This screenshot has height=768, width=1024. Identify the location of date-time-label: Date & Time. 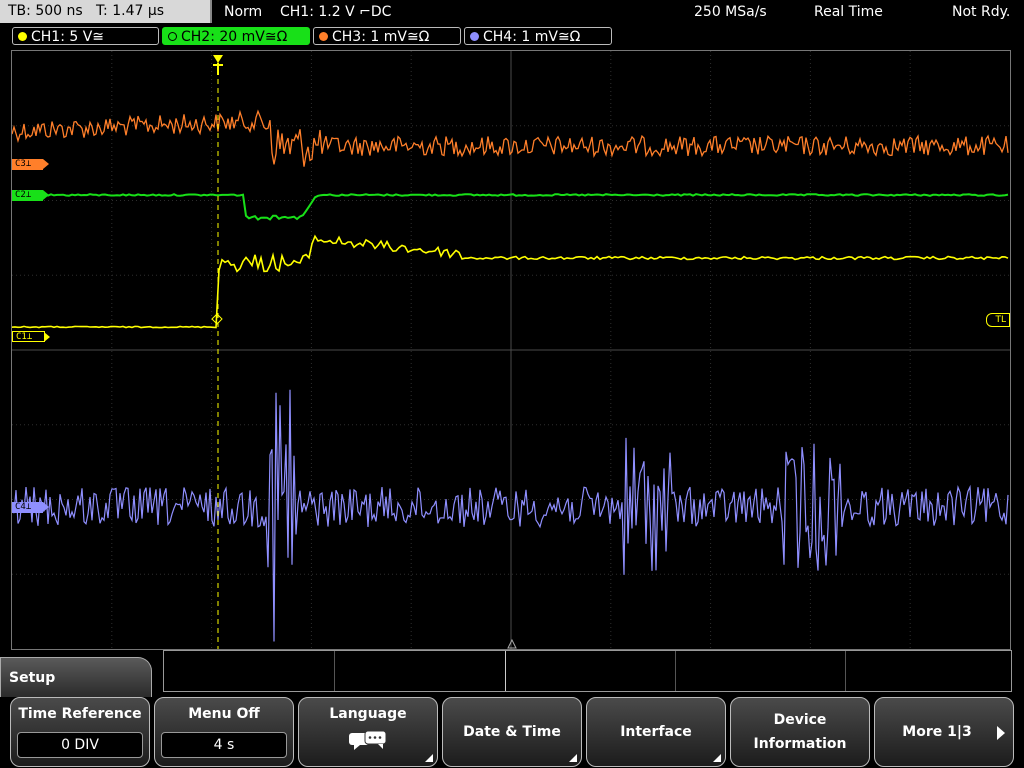
(512, 732).